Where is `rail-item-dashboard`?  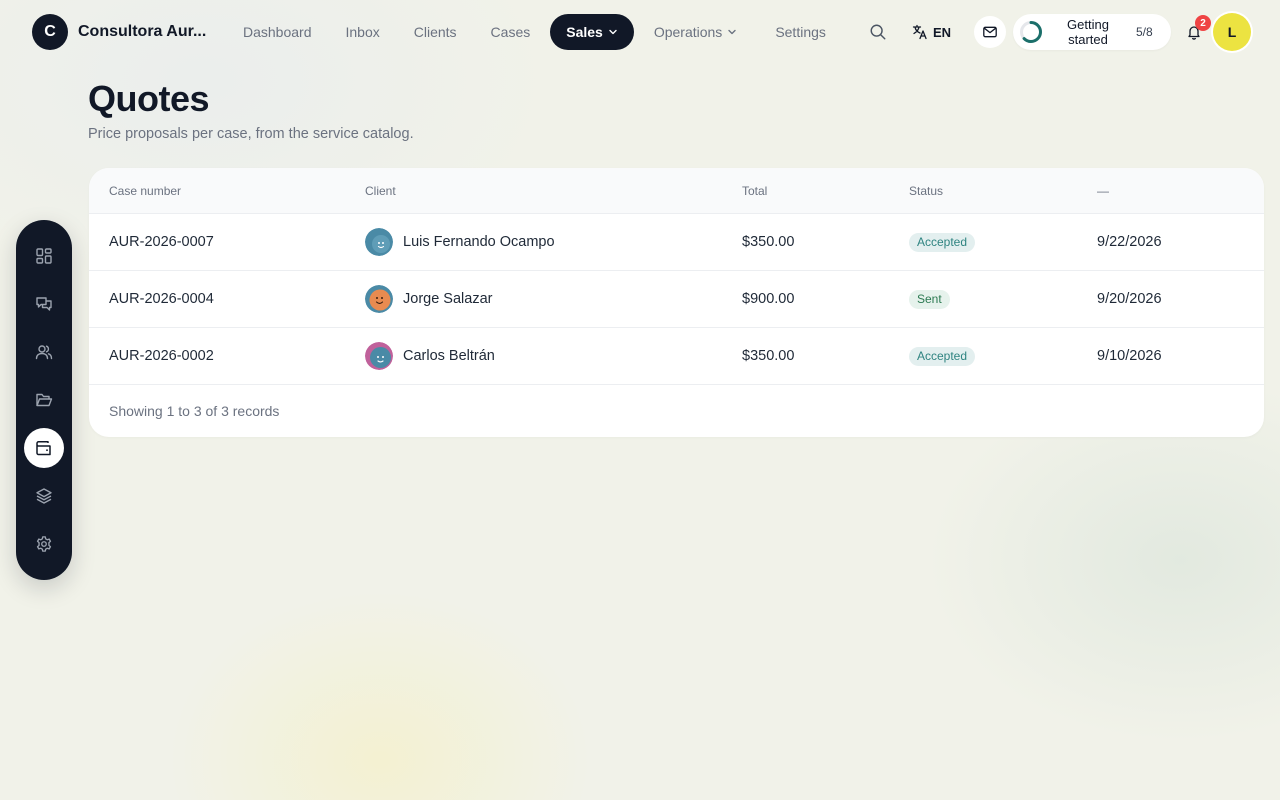
rail-item-dashboard is located at coordinates (44, 256).